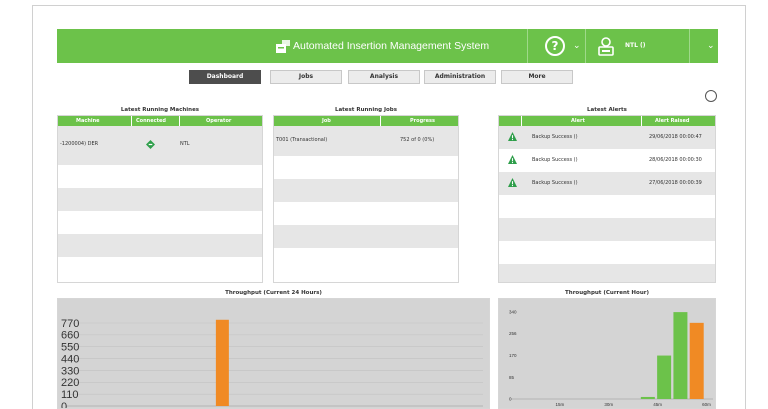  Describe the element at coordinates (70, 383) in the screenshot. I see `y-tick-label: 220` at that location.